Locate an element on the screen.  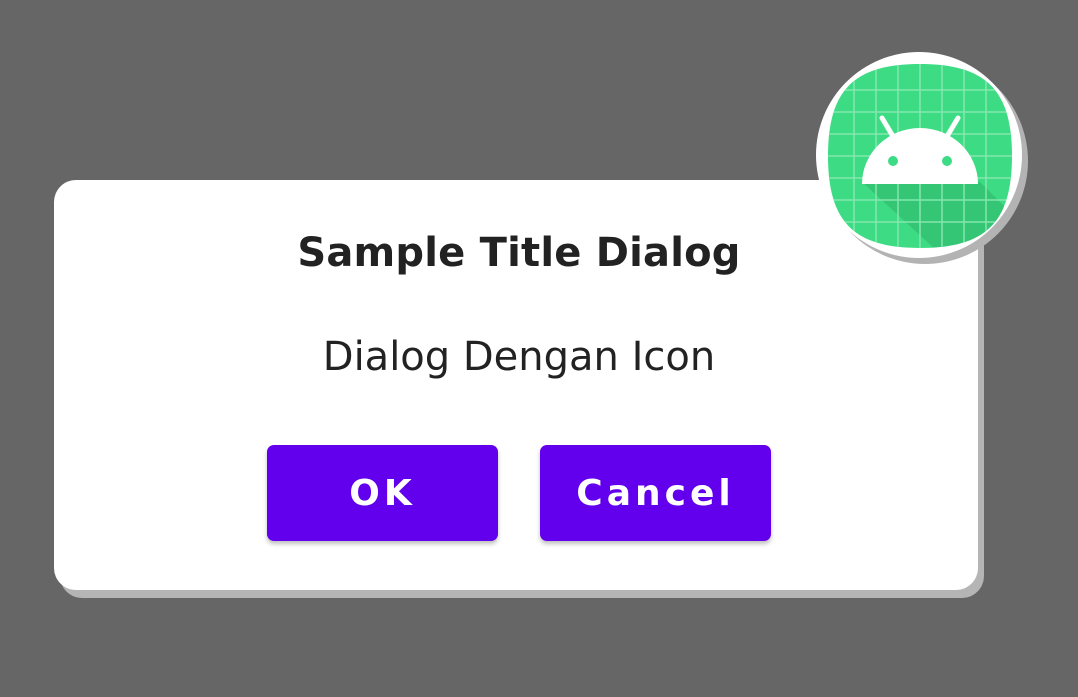
ok-button: OK is located at coordinates (382, 493).